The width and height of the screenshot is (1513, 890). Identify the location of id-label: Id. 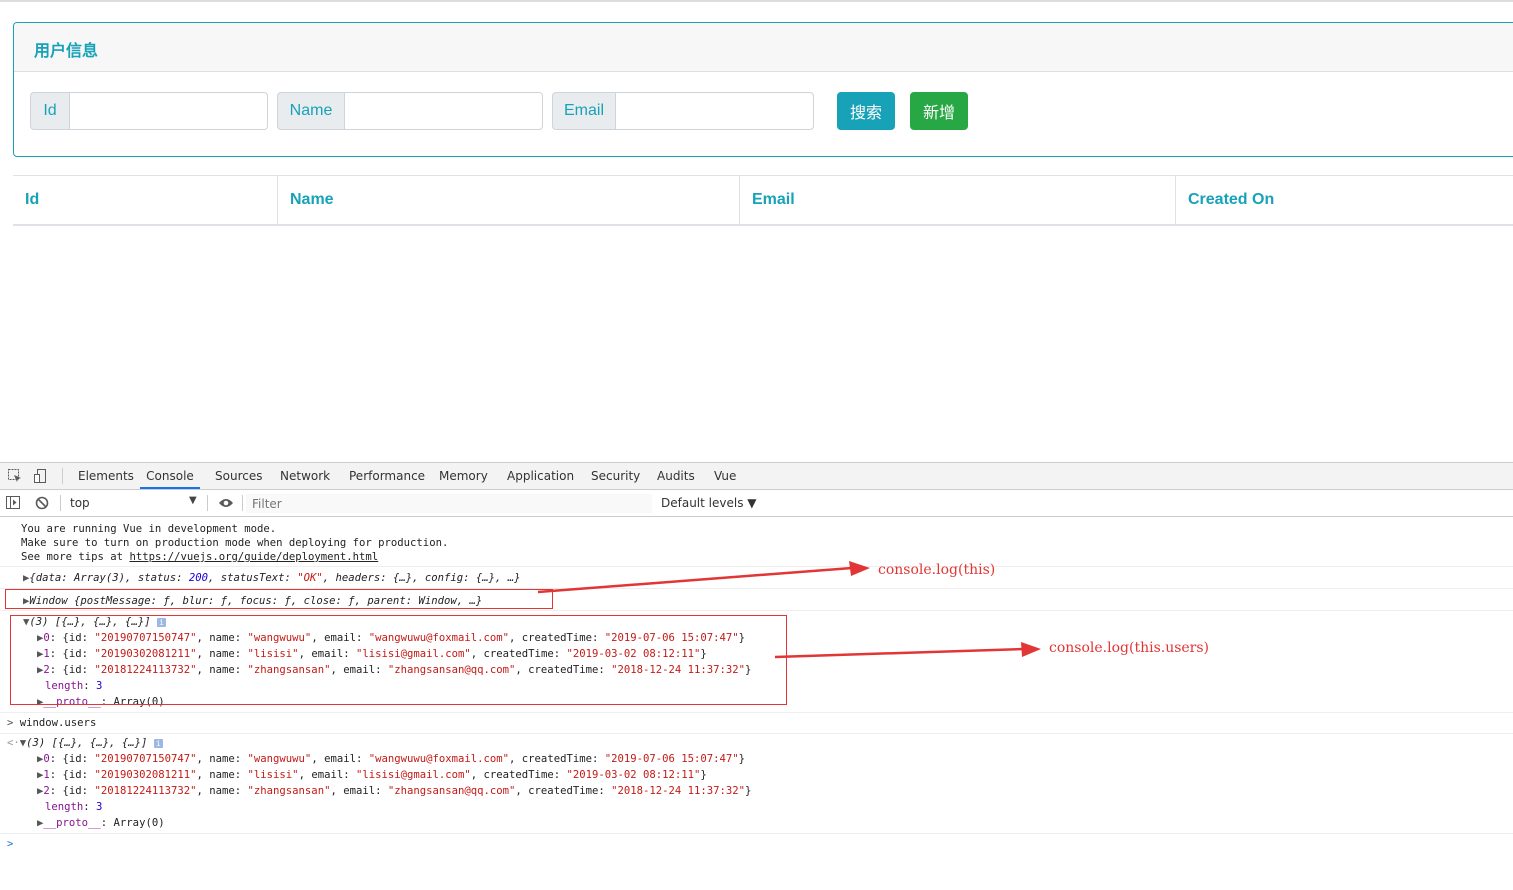
(49, 111).